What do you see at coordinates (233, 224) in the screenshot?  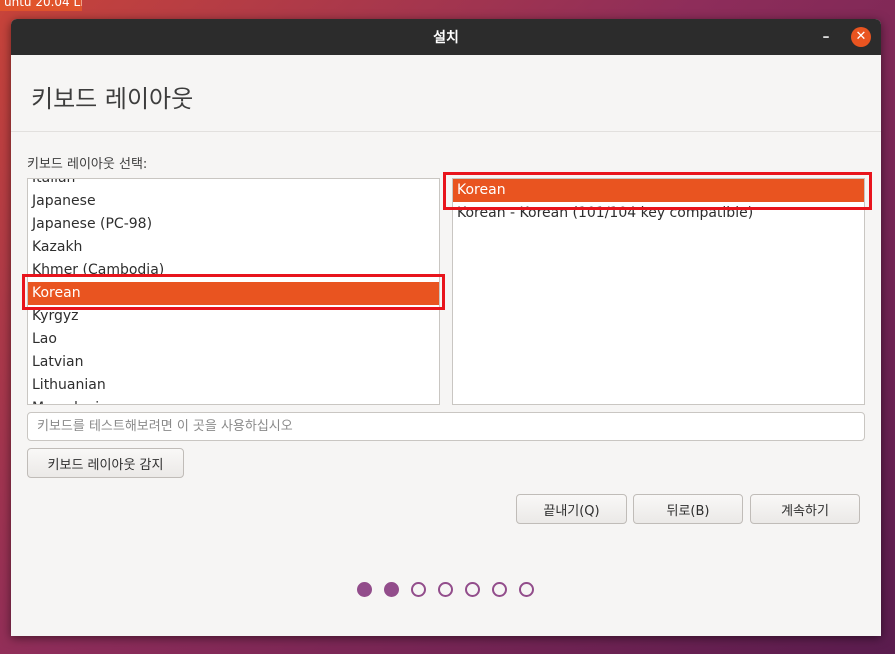 I see `layout-list-item: Japanese (PC-98)` at bounding box center [233, 224].